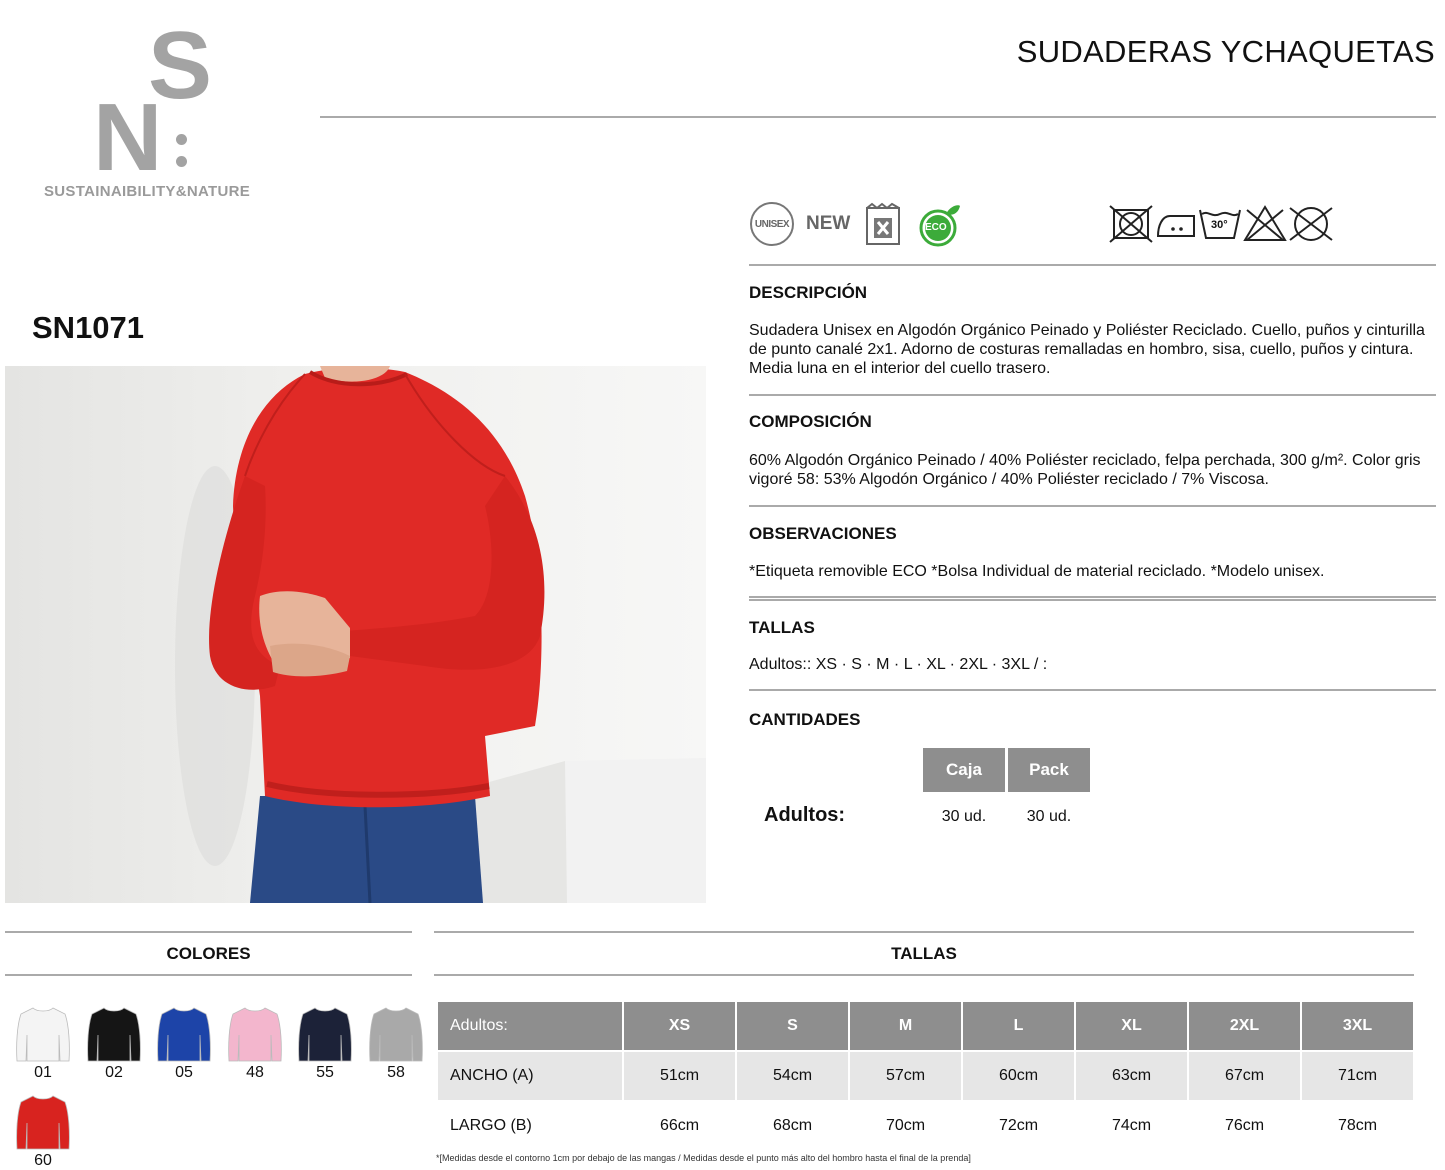  Describe the element at coordinates (1311, 226) in the screenshot. I see `no-tumble-dry-icon` at that location.